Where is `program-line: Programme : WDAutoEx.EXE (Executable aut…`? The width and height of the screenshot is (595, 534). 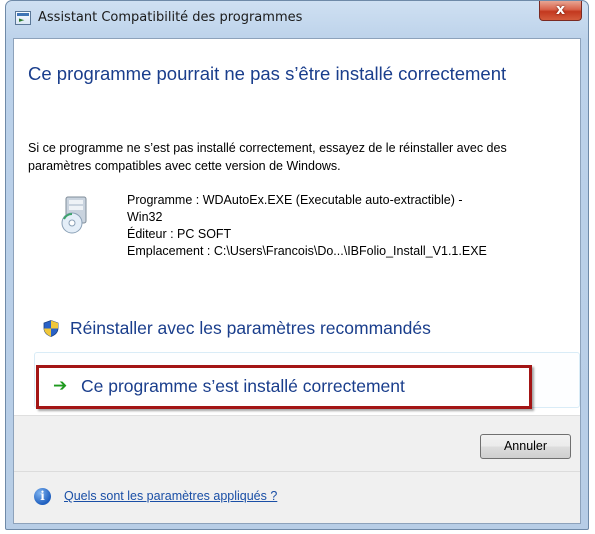 program-line: Programme : WDAutoEx.EXE (Executable aut… is located at coordinates (295, 200).